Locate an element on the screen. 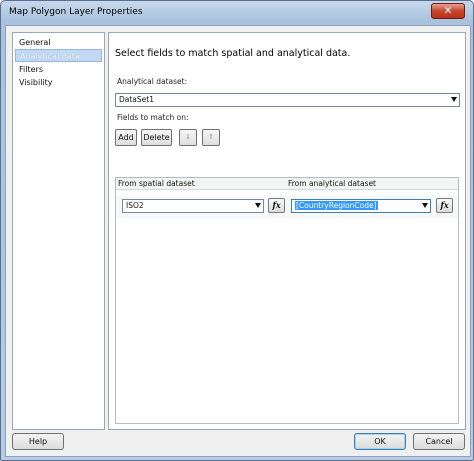 The width and height of the screenshot is (474, 461). move-down-icon: ⇓ is located at coordinates (188, 137).